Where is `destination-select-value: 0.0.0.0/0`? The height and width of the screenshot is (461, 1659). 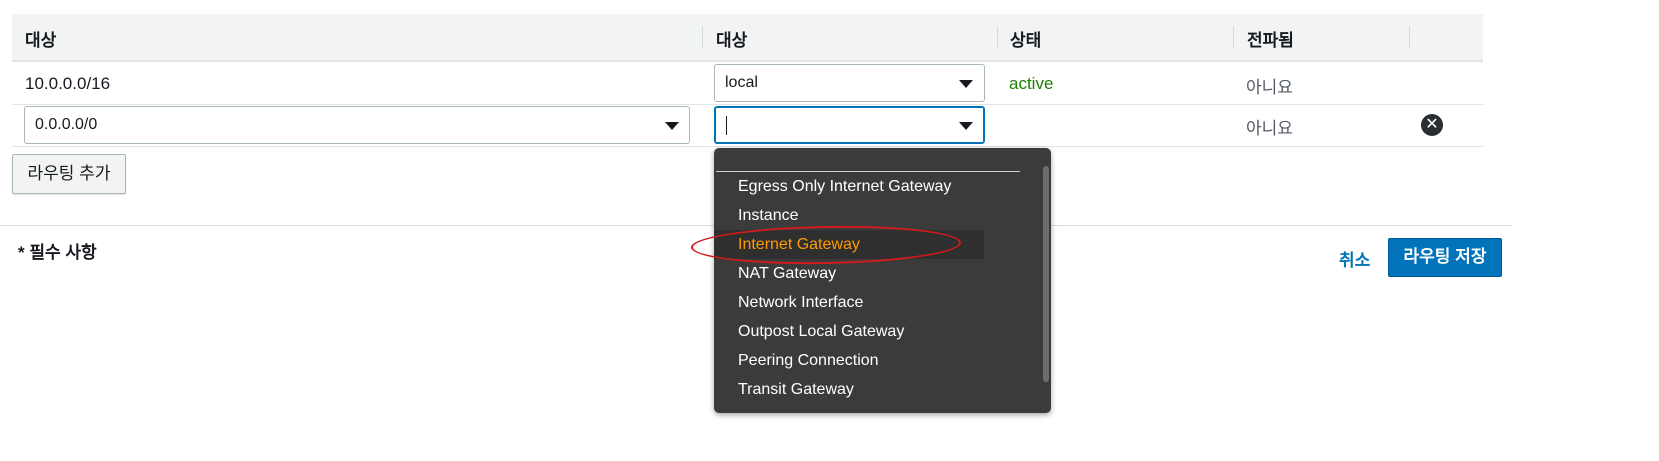
destination-select-value: 0.0.0.0/0 is located at coordinates (66, 124).